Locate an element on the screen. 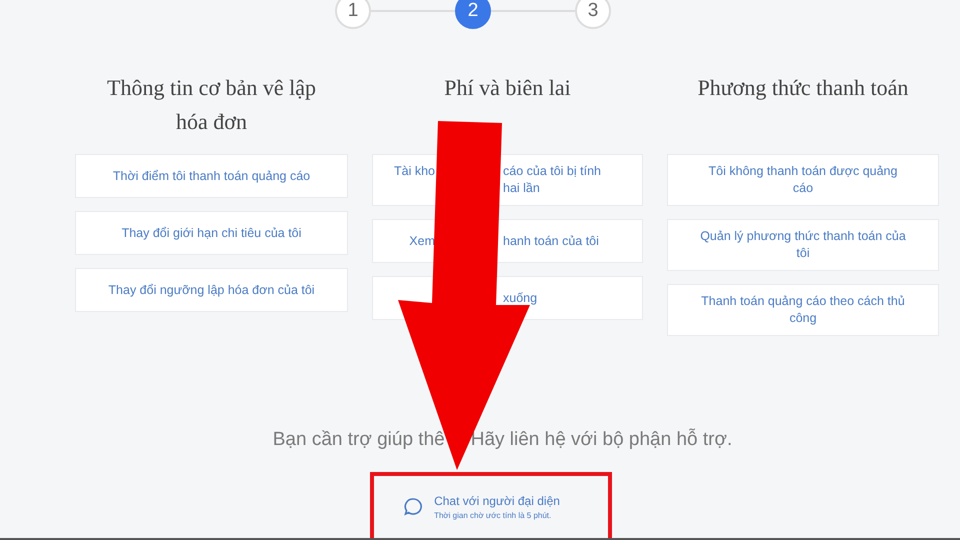 The image size is (960, 540). link-text: Tài kho is located at coordinates (411, 171).